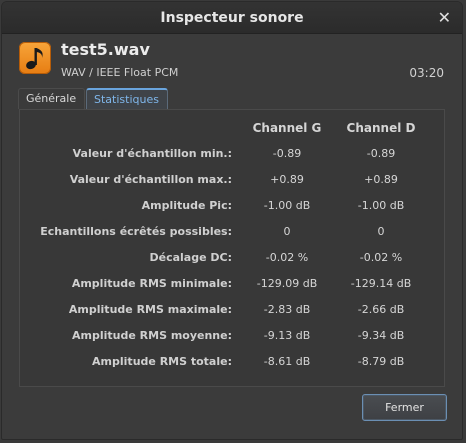  Describe the element at coordinates (191, 257) in the screenshot. I see `stat-label: Décalage DC:` at that location.